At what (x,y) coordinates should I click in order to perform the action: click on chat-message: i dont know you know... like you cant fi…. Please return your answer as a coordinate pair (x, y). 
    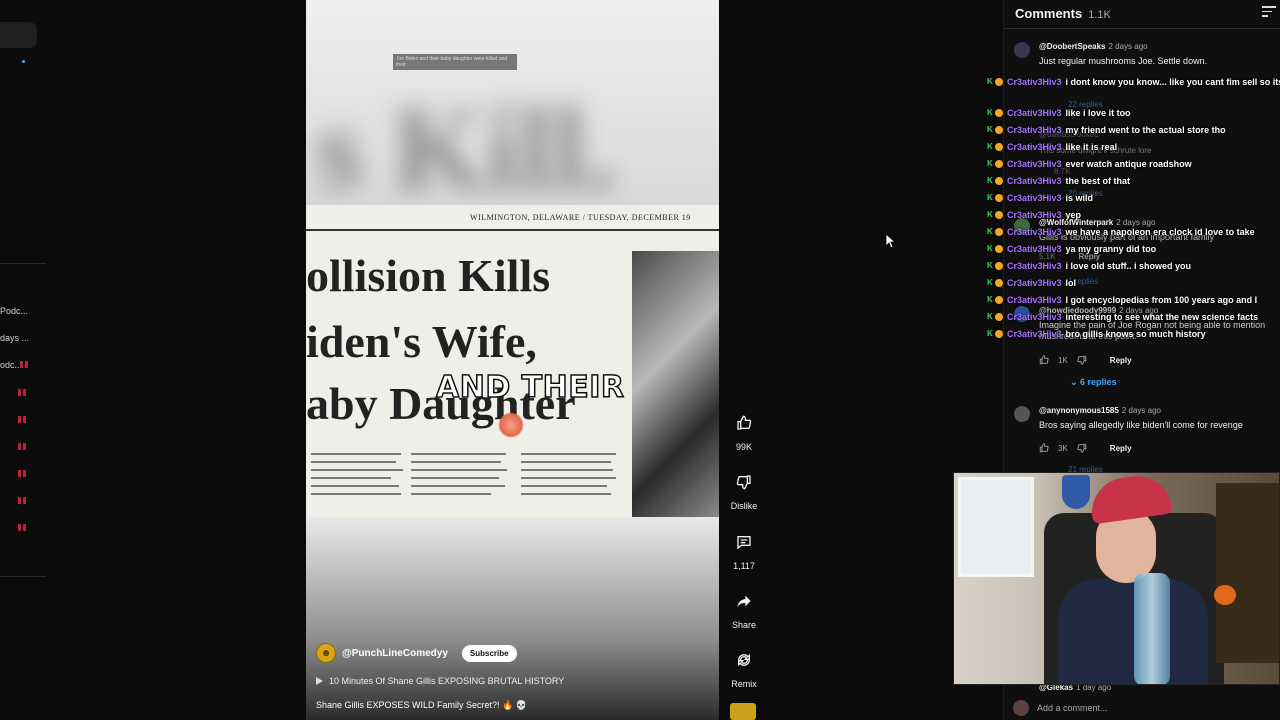
    Looking at the image, I should click on (1172, 82).